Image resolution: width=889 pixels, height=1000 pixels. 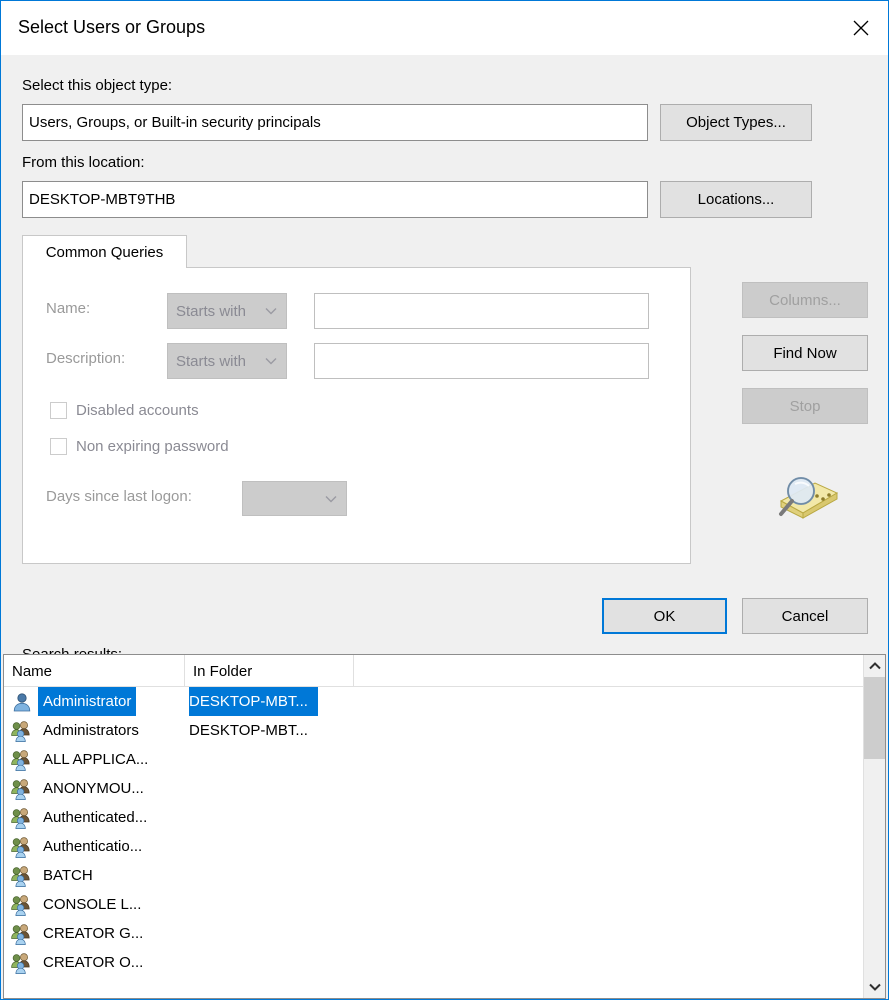 I want to click on location-label: From this location:, so click(x=83, y=162).